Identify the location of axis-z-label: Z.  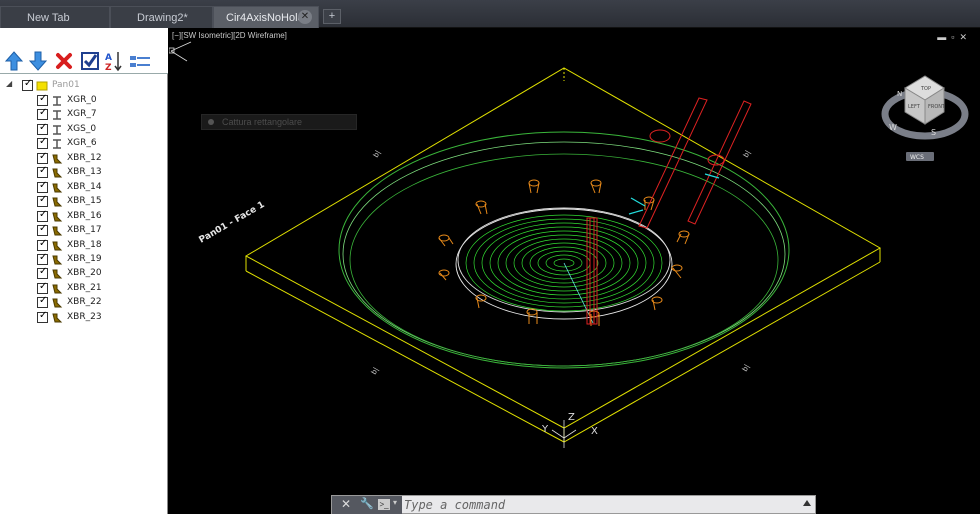
(571, 417).